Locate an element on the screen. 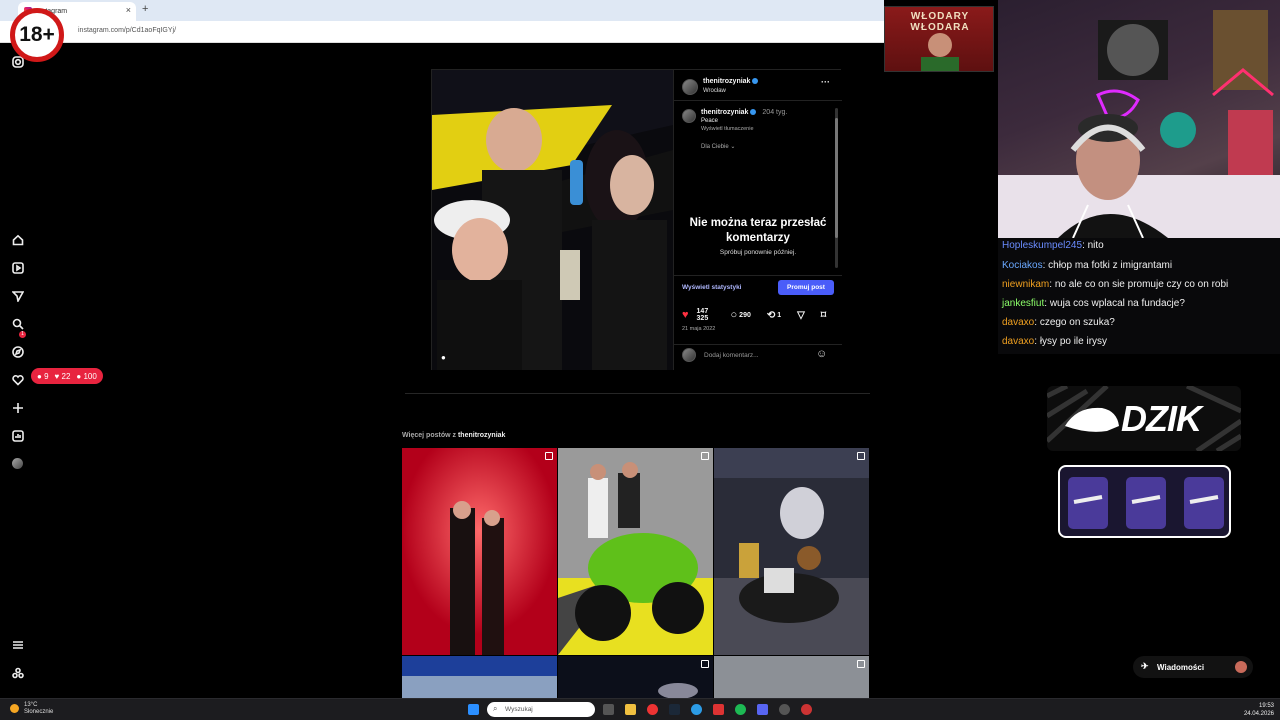  section-divider is located at coordinates (637, 393).